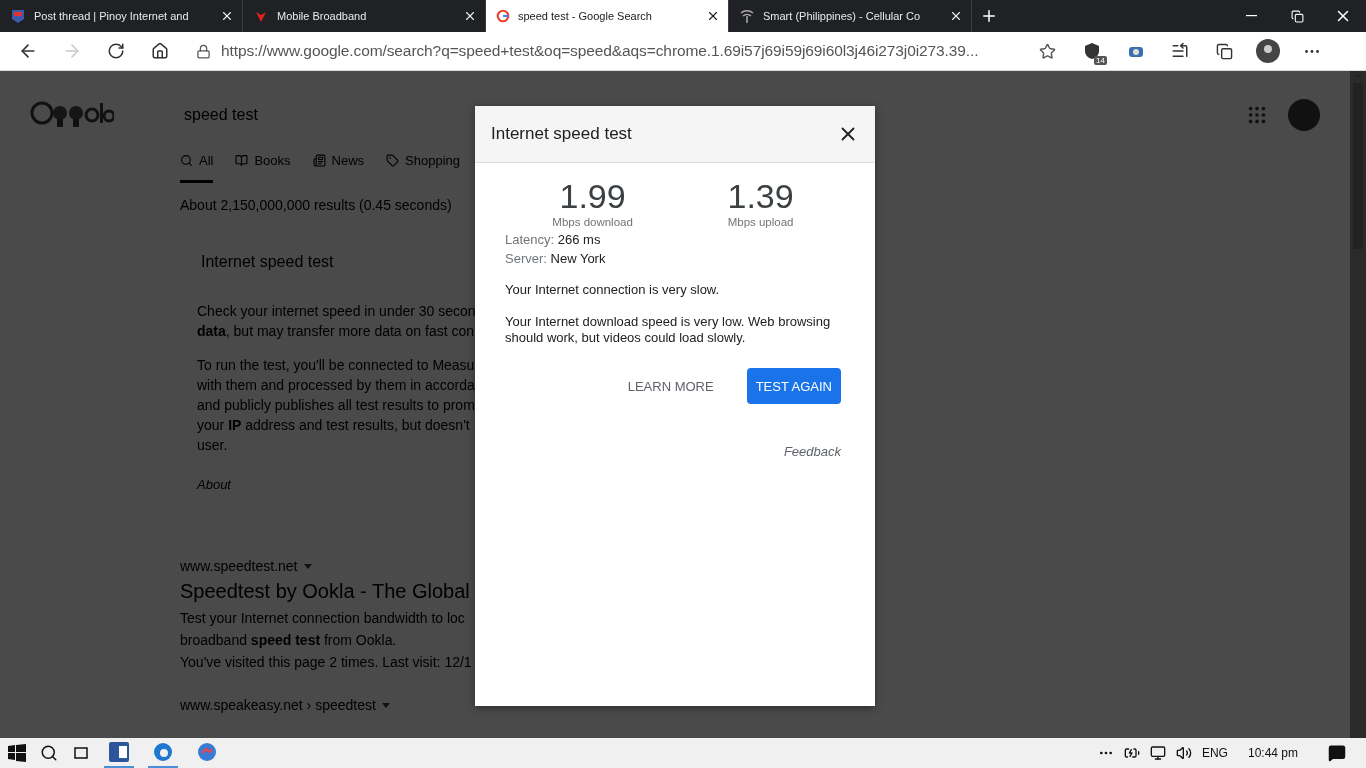 The image size is (1366, 768). What do you see at coordinates (668, 330) in the screenshot?
I see `result-message: Your Internet download speed is very low. Web browsing should work, but videos could load slowly.` at bounding box center [668, 330].